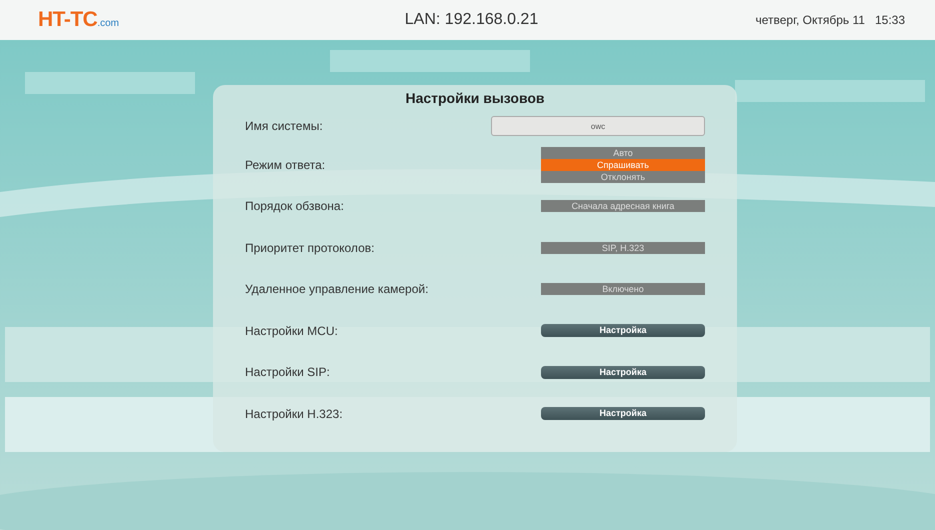 The width and height of the screenshot is (935, 530). Describe the element at coordinates (336, 289) in the screenshot. I see `setting-label: Удаленное управление камерой:` at that location.